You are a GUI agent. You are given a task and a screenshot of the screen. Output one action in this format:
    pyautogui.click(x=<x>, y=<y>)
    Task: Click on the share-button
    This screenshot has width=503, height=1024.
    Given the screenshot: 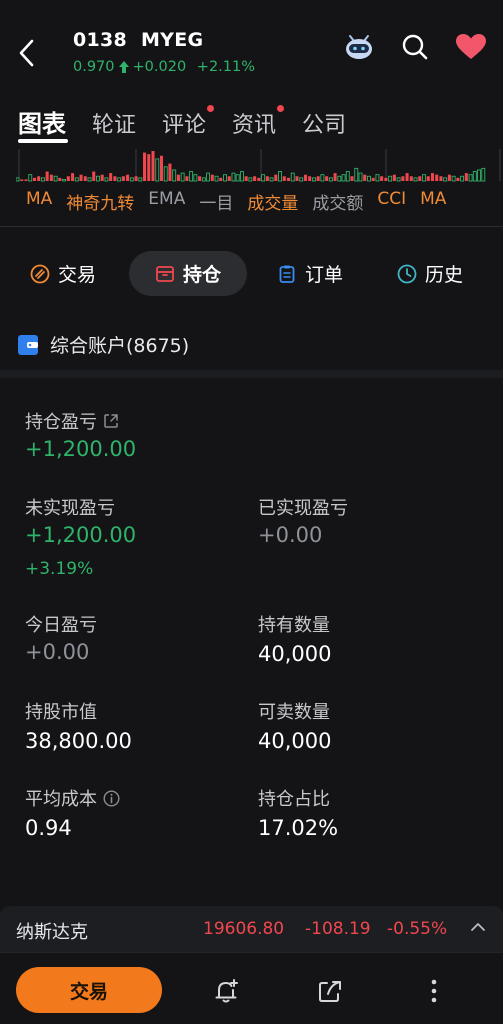 What is the action you would take?
    pyautogui.click(x=330, y=991)
    